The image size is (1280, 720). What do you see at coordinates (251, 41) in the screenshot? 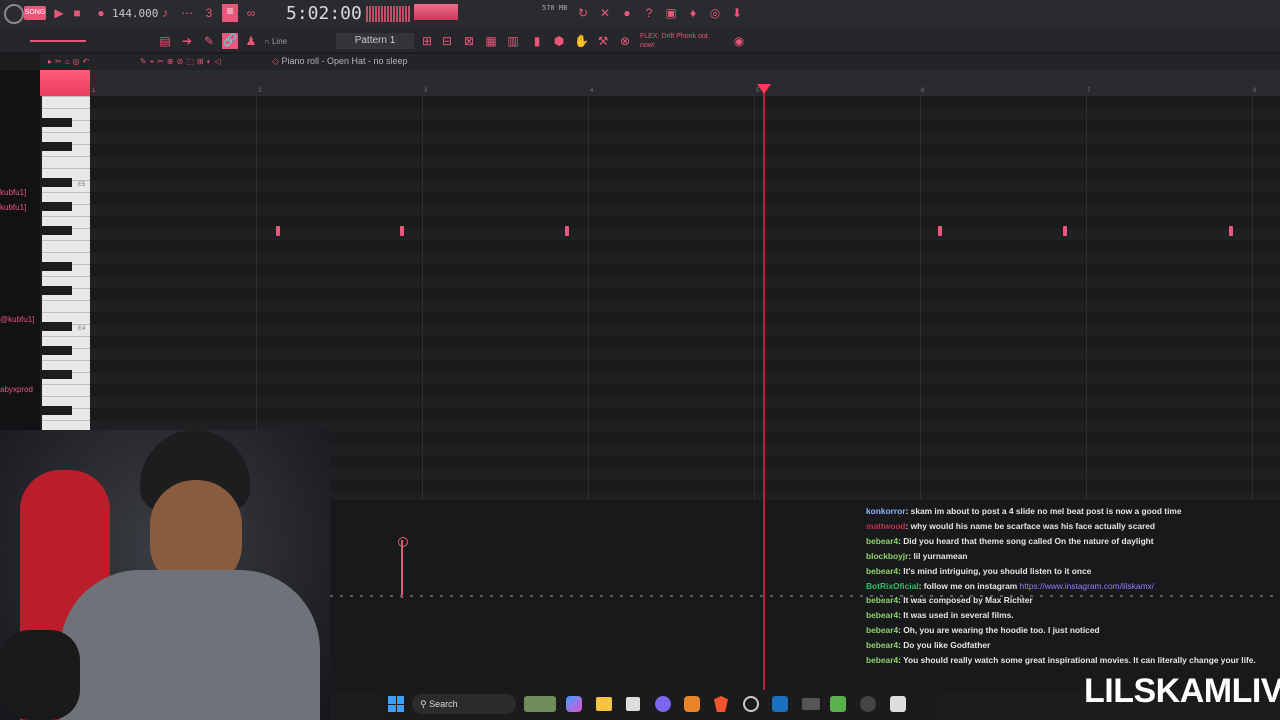
I see `stamp-icon: ♟` at bounding box center [251, 41].